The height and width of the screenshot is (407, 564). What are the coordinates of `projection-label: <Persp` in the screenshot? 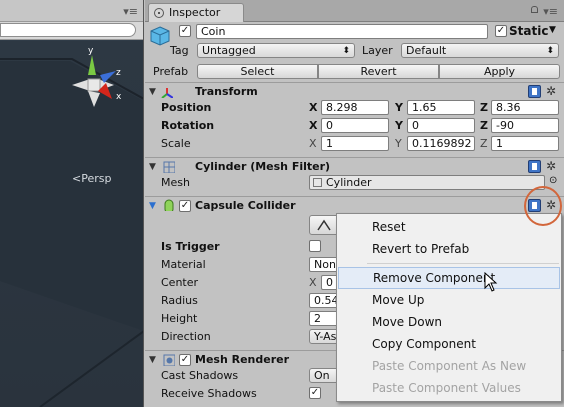 It's located at (91, 178).